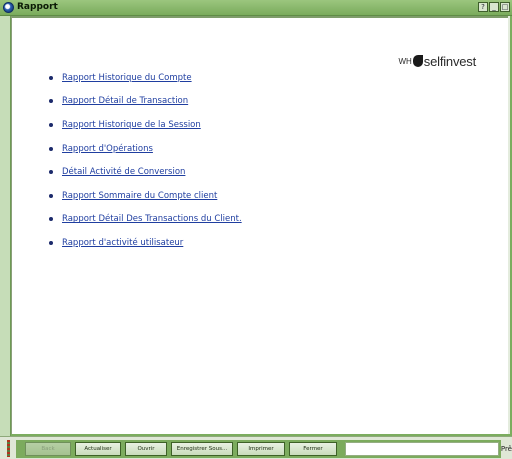  Describe the element at coordinates (405, 61) in the screenshot. I see `logo-prefix: WH` at that location.